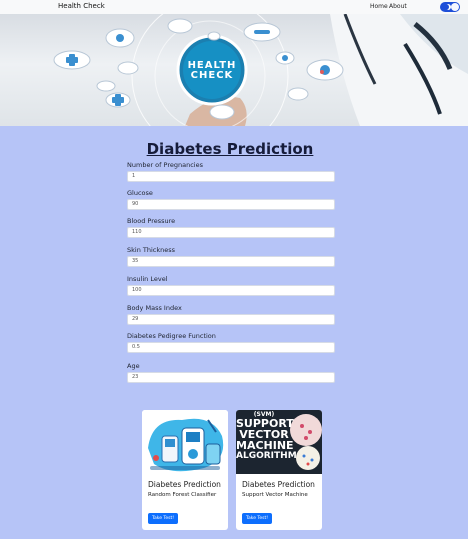  Describe the element at coordinates (231, 347) in the screenshot. I see `input-pedigree: 0.5` at that location.